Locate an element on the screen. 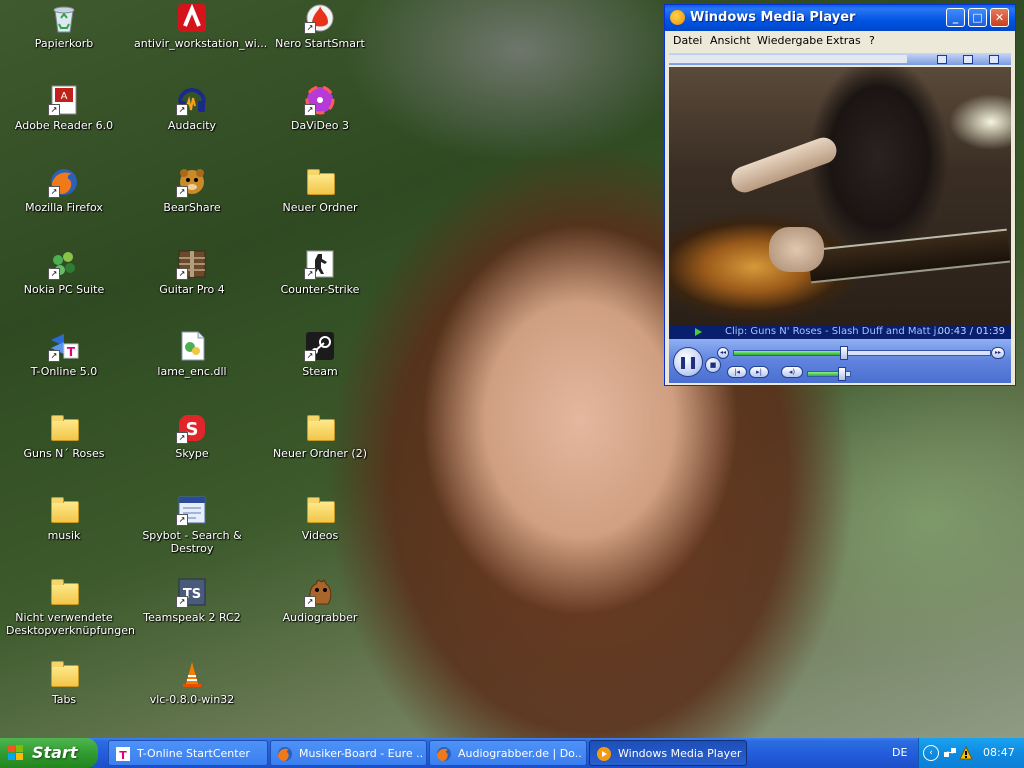 The image size is (1024, 768). desktop-icon-videos-folder: Videos is located at coordinates (320, 518).